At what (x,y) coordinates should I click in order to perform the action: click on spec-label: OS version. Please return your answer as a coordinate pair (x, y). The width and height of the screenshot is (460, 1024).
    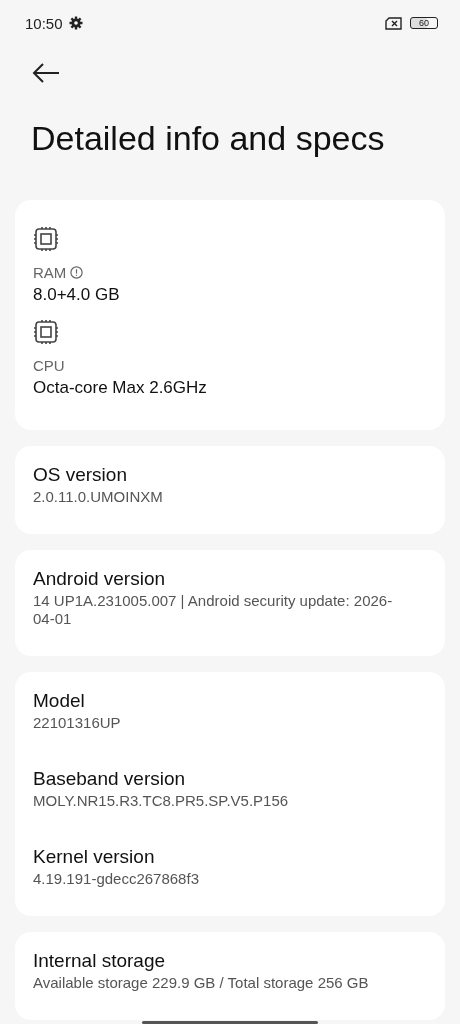
    Looking at the image, I should click on (80, 475).